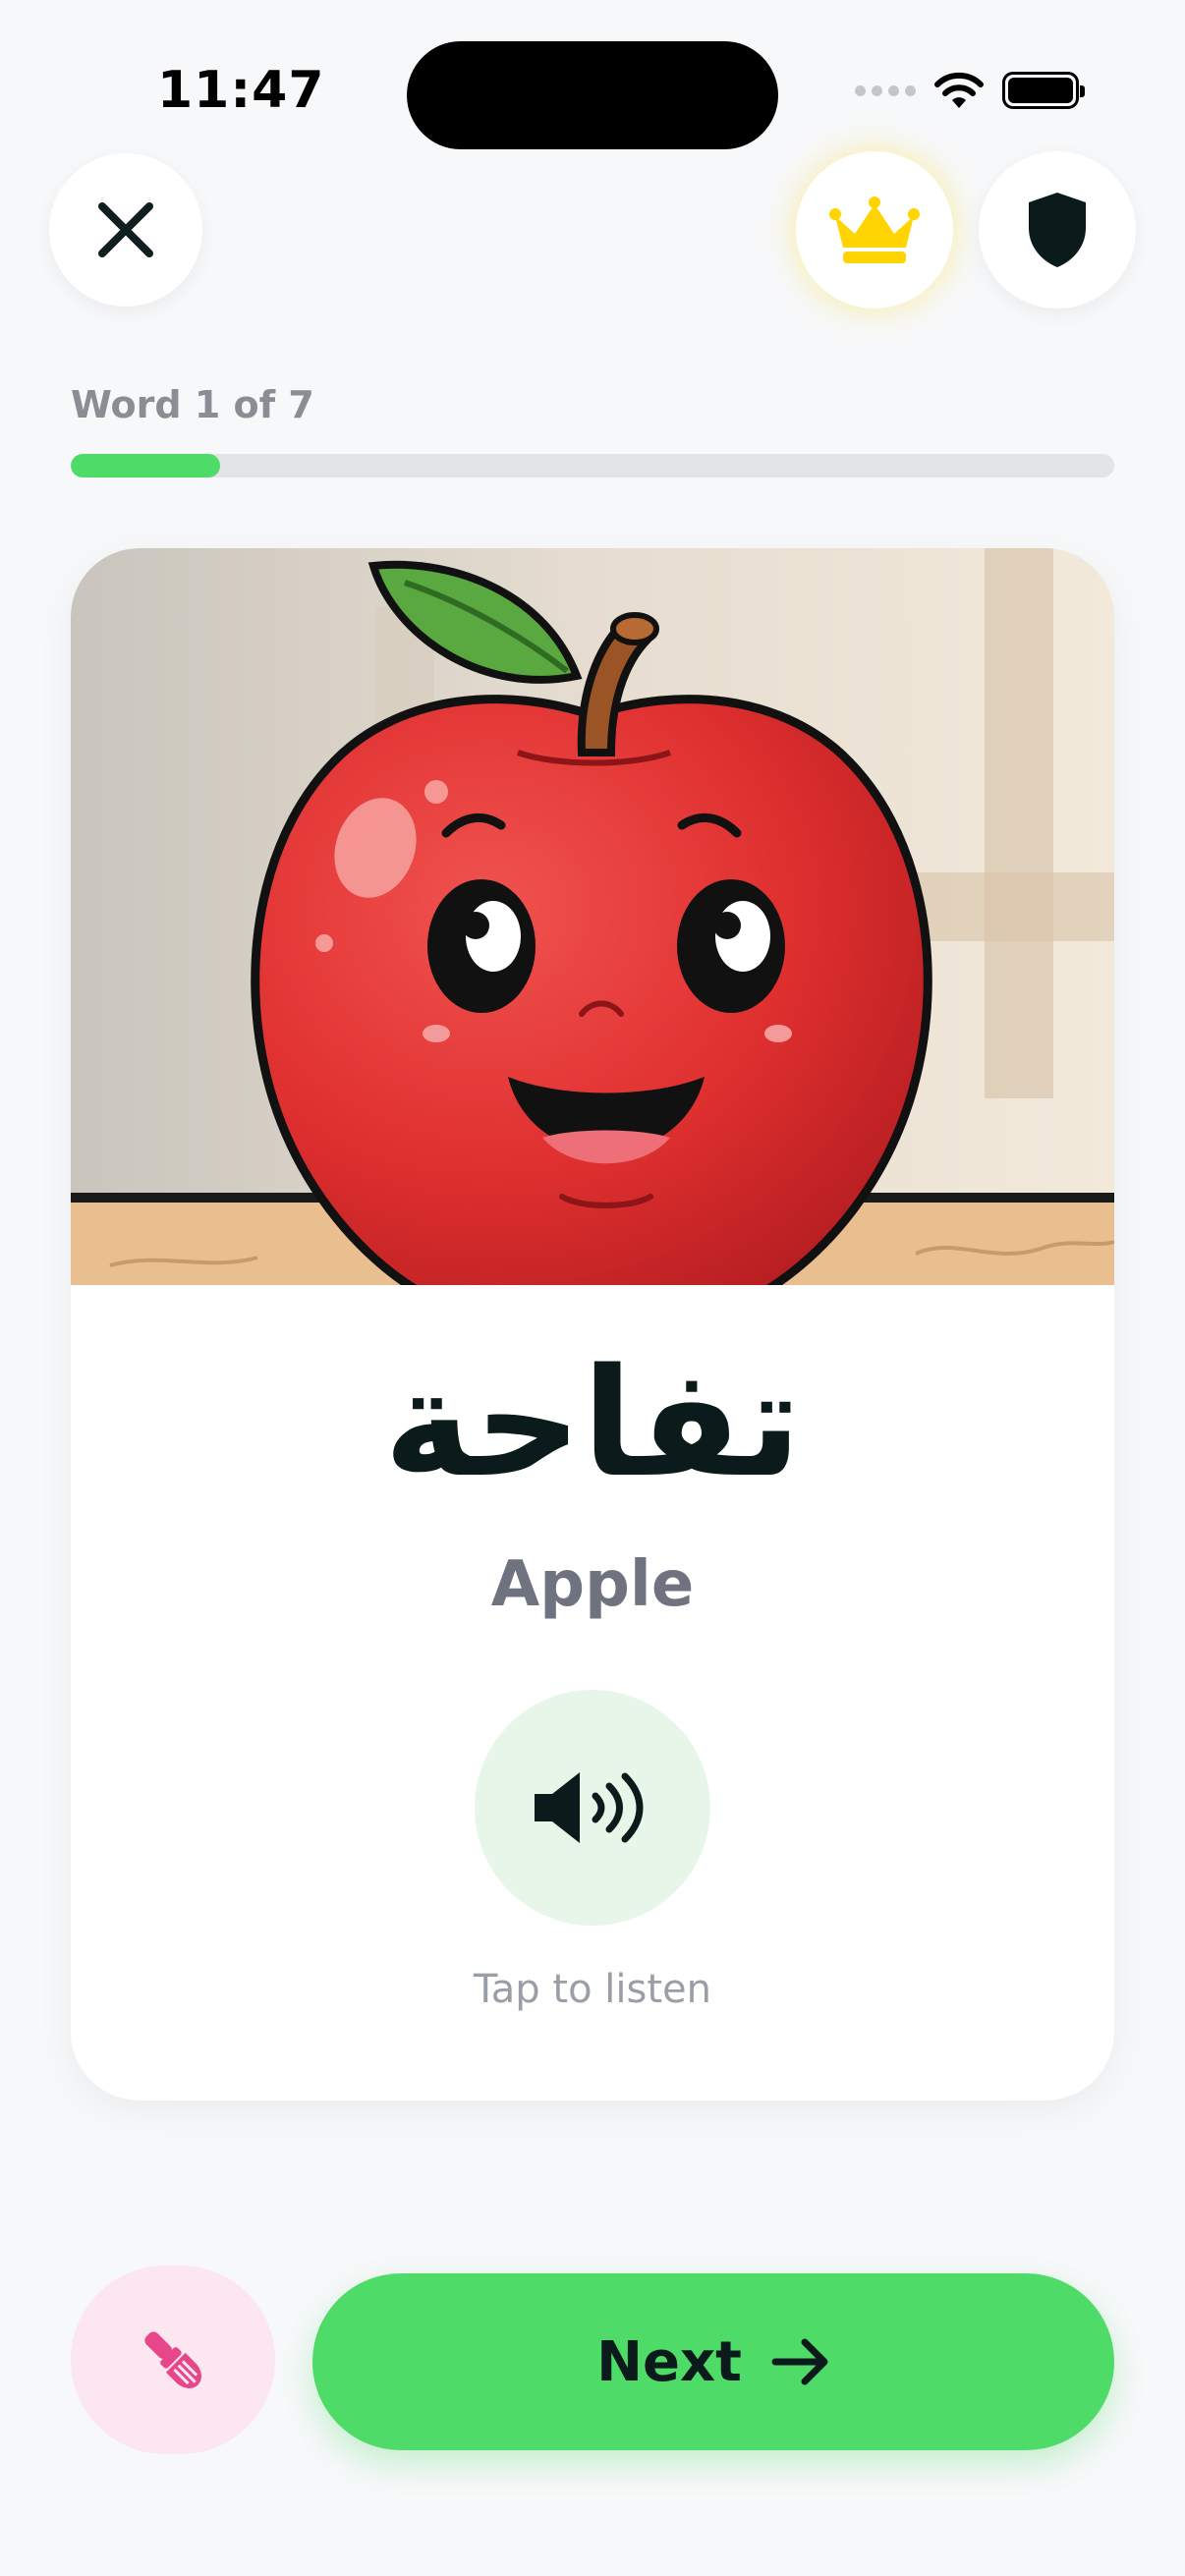 This screenshot has height=2576, width=1185. What do you see at coordinates (193, 404) in the screenshot?
I see `progress-label: Word 1 of 7` at bounding box center [193, 404].